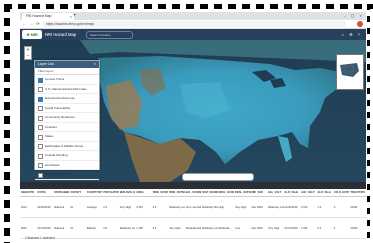 This screenshot has height=243, width=373. Describe the element at coordinates (341, 193) in the screenshot. I see `column-header: CFLD_EVNTS` at that location.